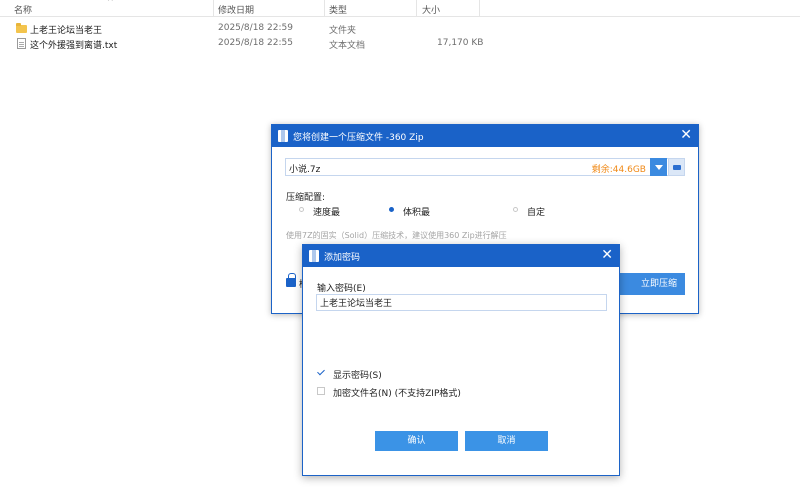  What do you see at coordinates (304, 168) in the screenshot?
I see `archive-path-value: 小说.7z` at bounding box center [304, 168].